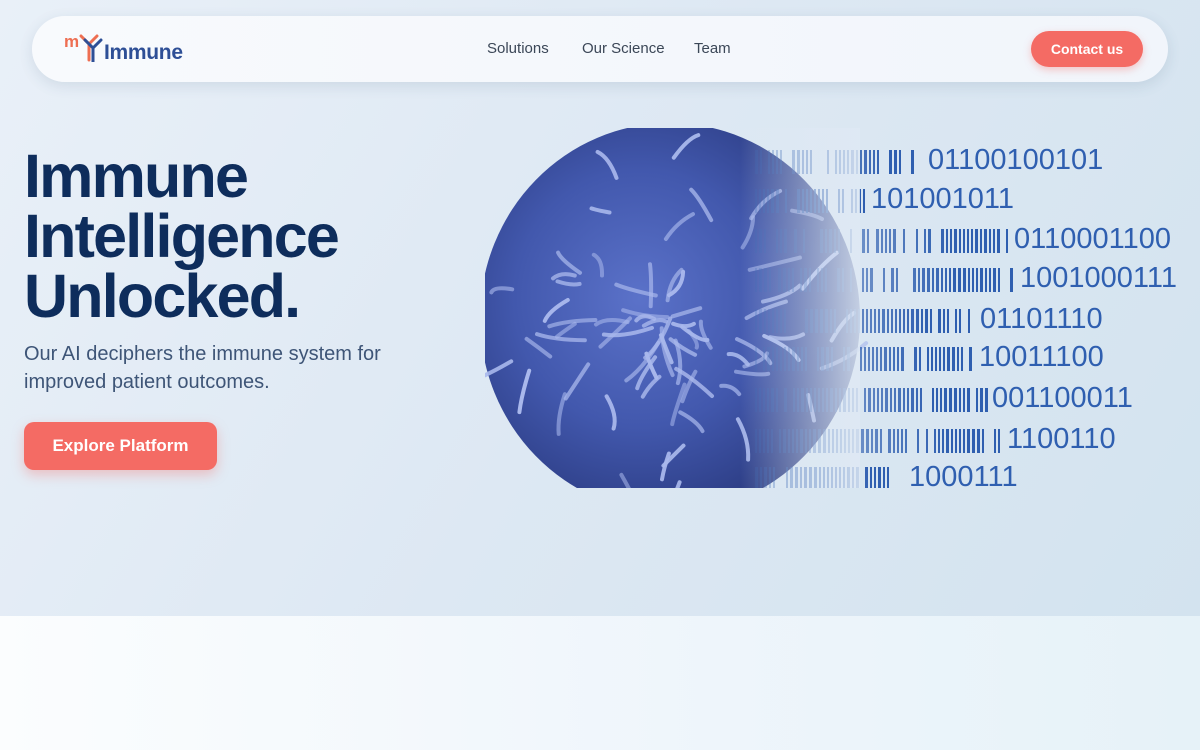 The width and height of the screenshot is (1200, 750). Describe the element at coordinates (1092, 239) in the screenshot. I see `binary-row: 0110001100` at that location.